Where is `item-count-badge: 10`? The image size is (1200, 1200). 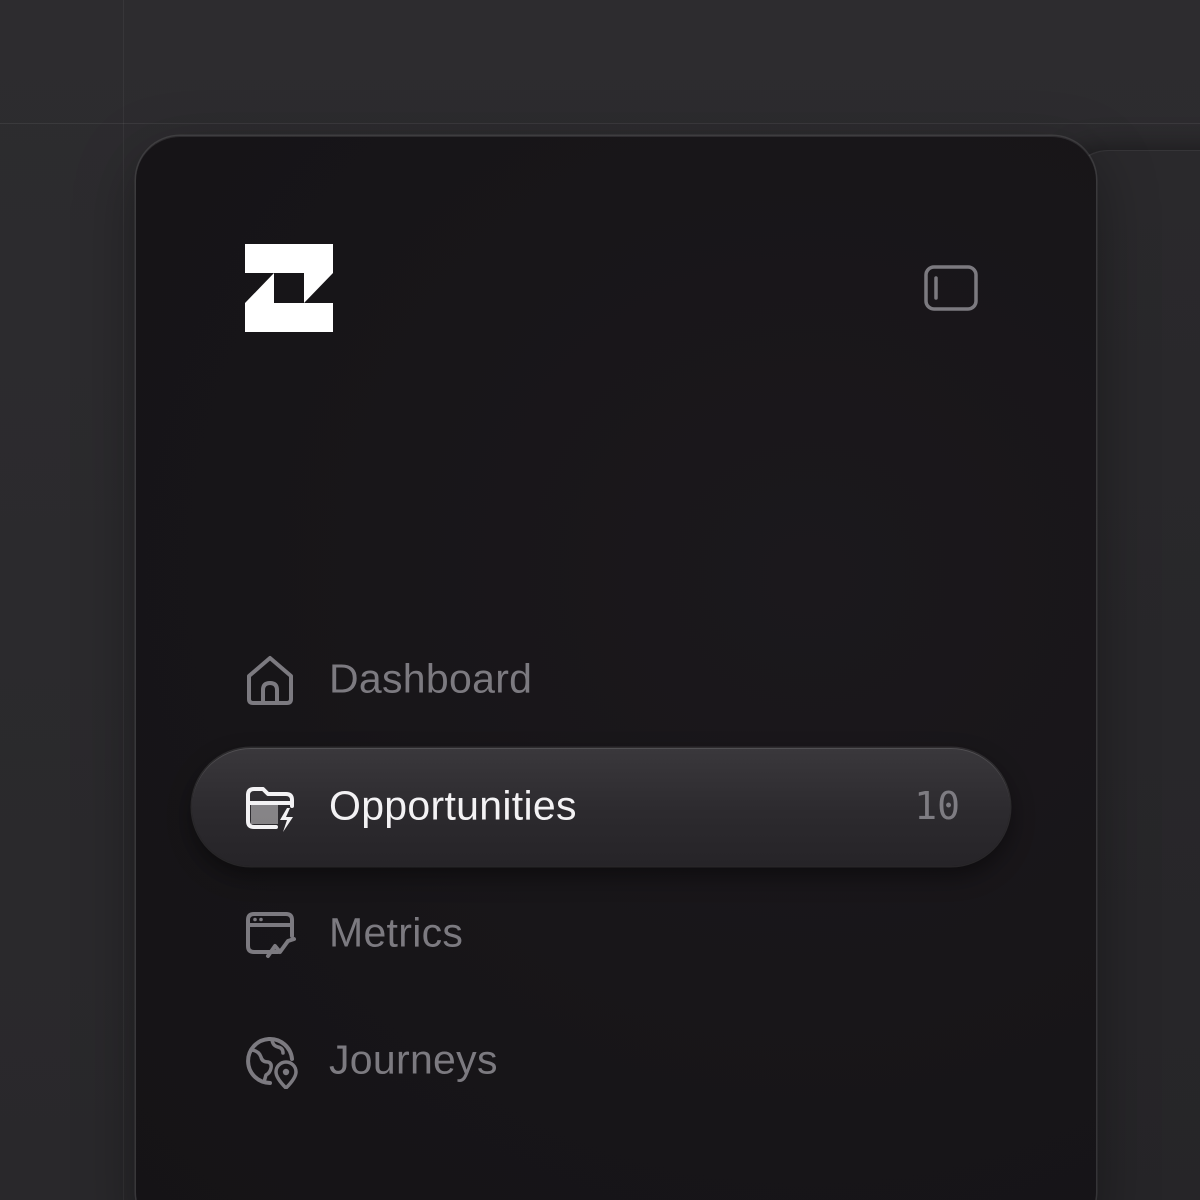 item-count-badge: 10 is located at coordinates (937, 806).